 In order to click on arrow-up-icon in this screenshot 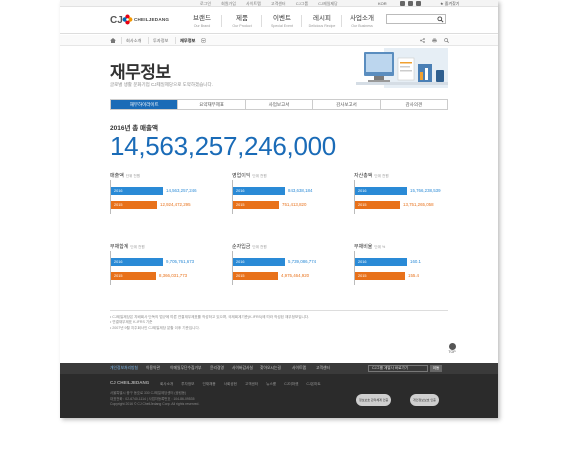, I will do `click(452, 346)`.